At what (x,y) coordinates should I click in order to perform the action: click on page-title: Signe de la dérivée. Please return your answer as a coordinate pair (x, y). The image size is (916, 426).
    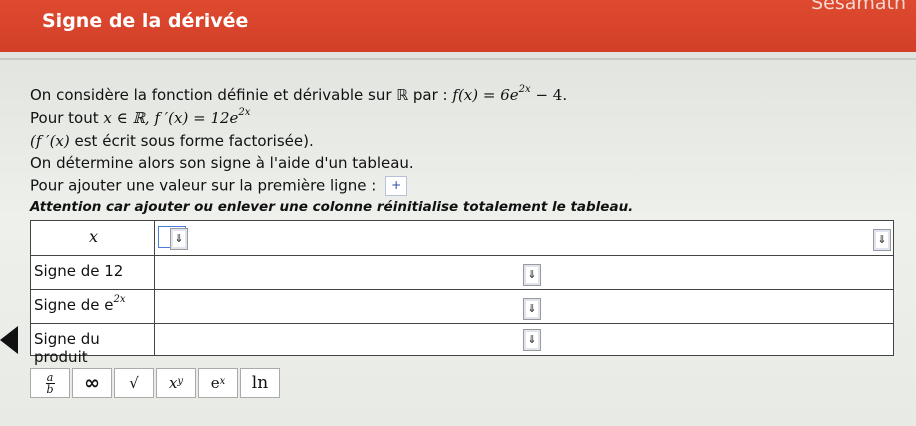
    Looking at the image, I should click on (145, 21).